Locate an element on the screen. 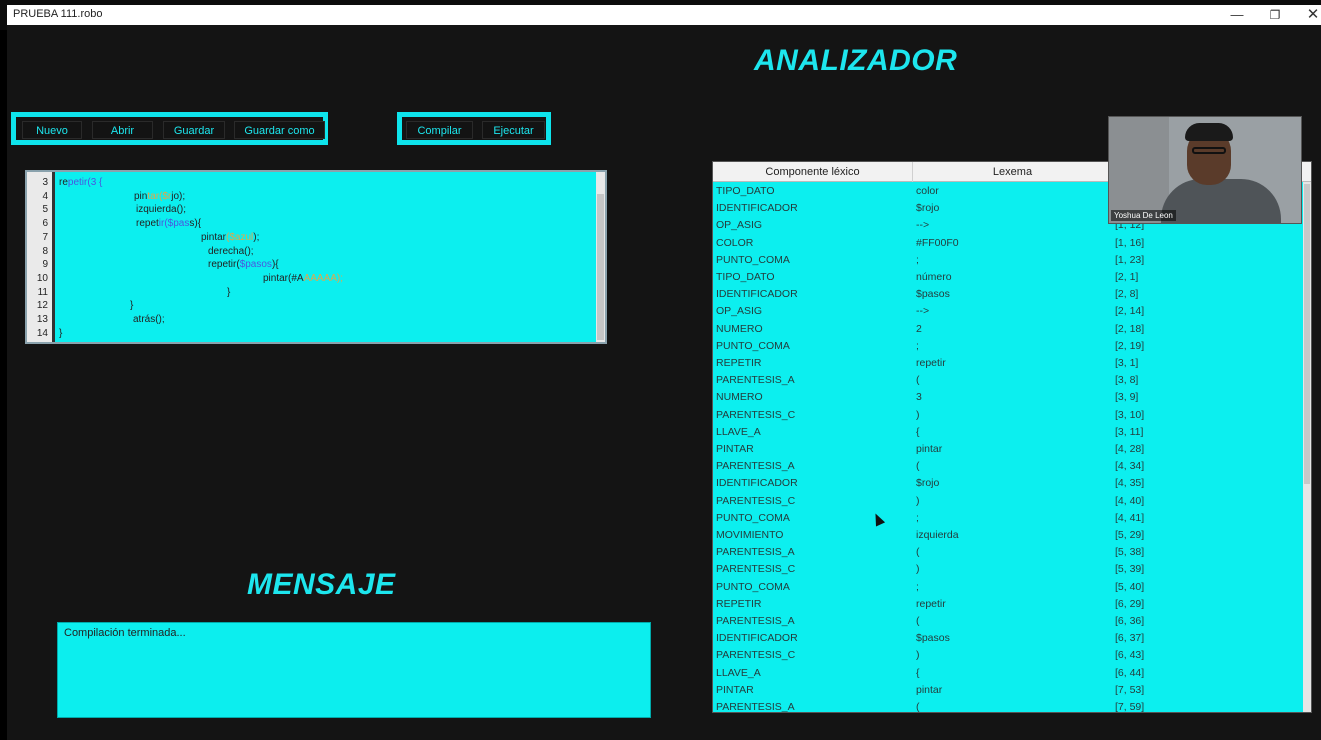  code-token: } is located at coordinates (61, 333).